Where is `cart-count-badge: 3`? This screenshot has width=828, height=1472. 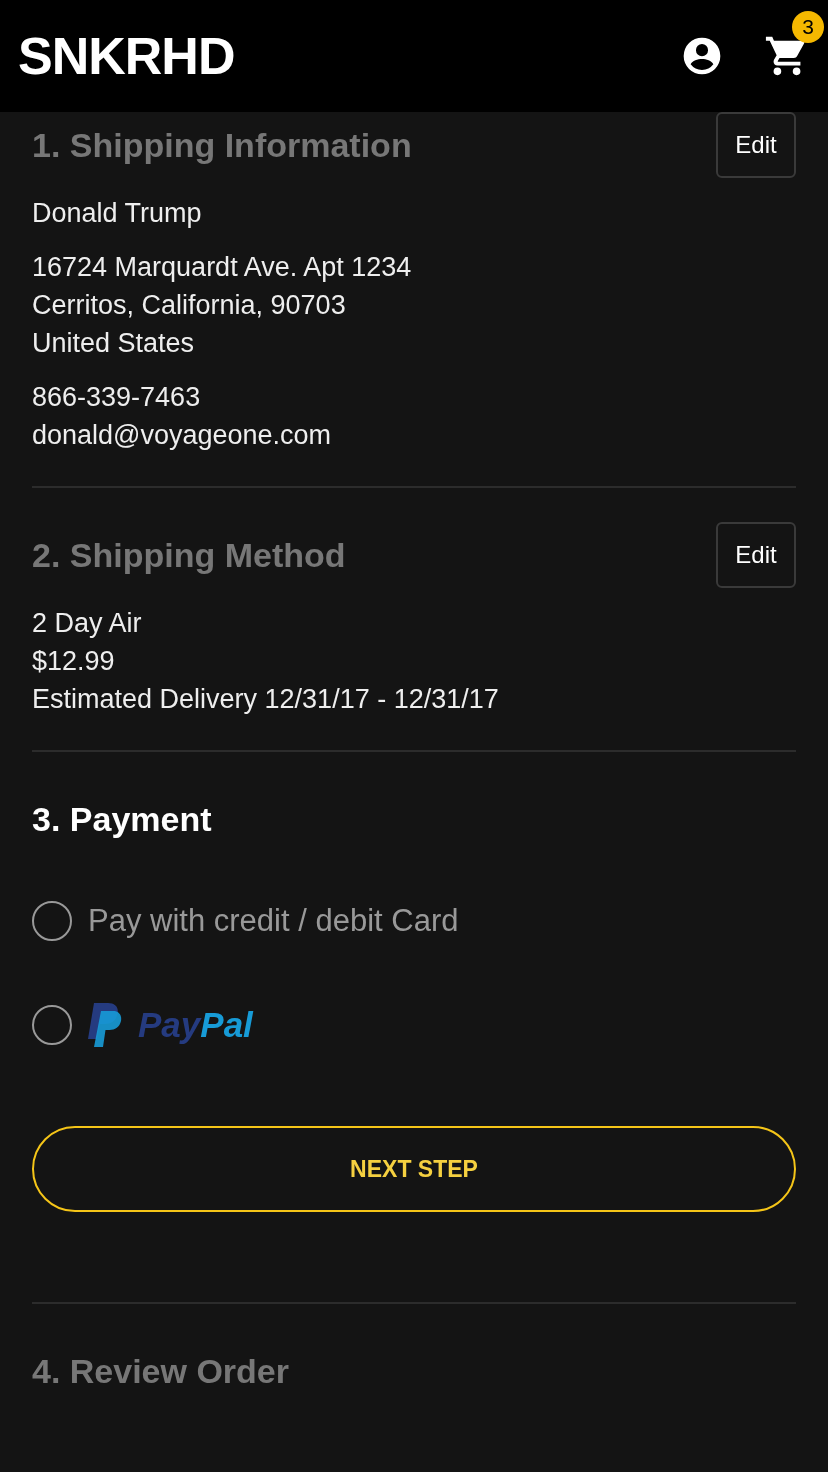
cart-count-badge: 3 is located at coordinates (808, 27).